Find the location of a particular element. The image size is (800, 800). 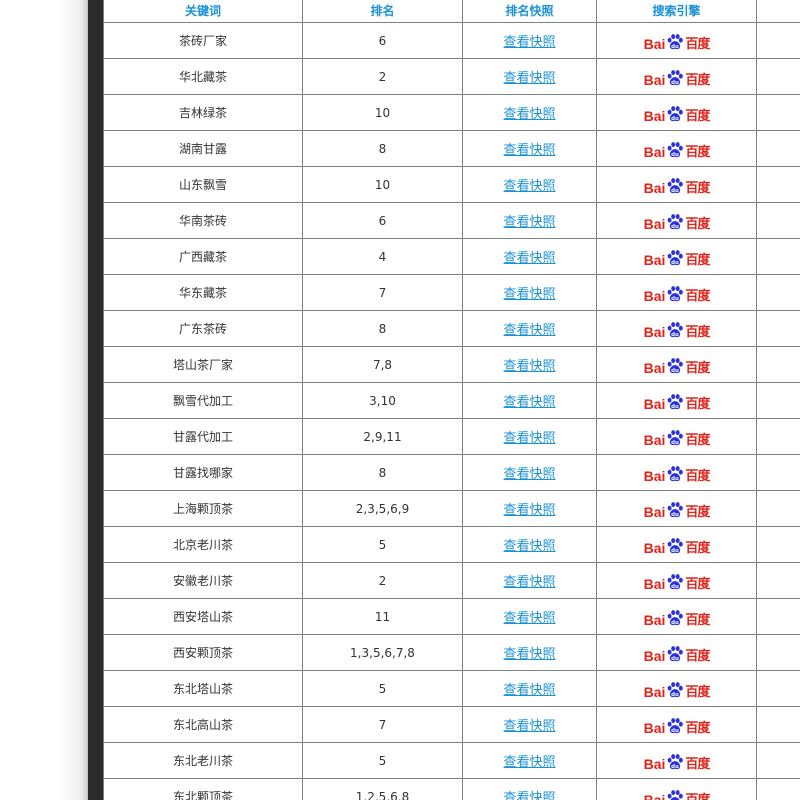

rank-cell: 1,2,5,6,8 is located at coordinates (382, 789).